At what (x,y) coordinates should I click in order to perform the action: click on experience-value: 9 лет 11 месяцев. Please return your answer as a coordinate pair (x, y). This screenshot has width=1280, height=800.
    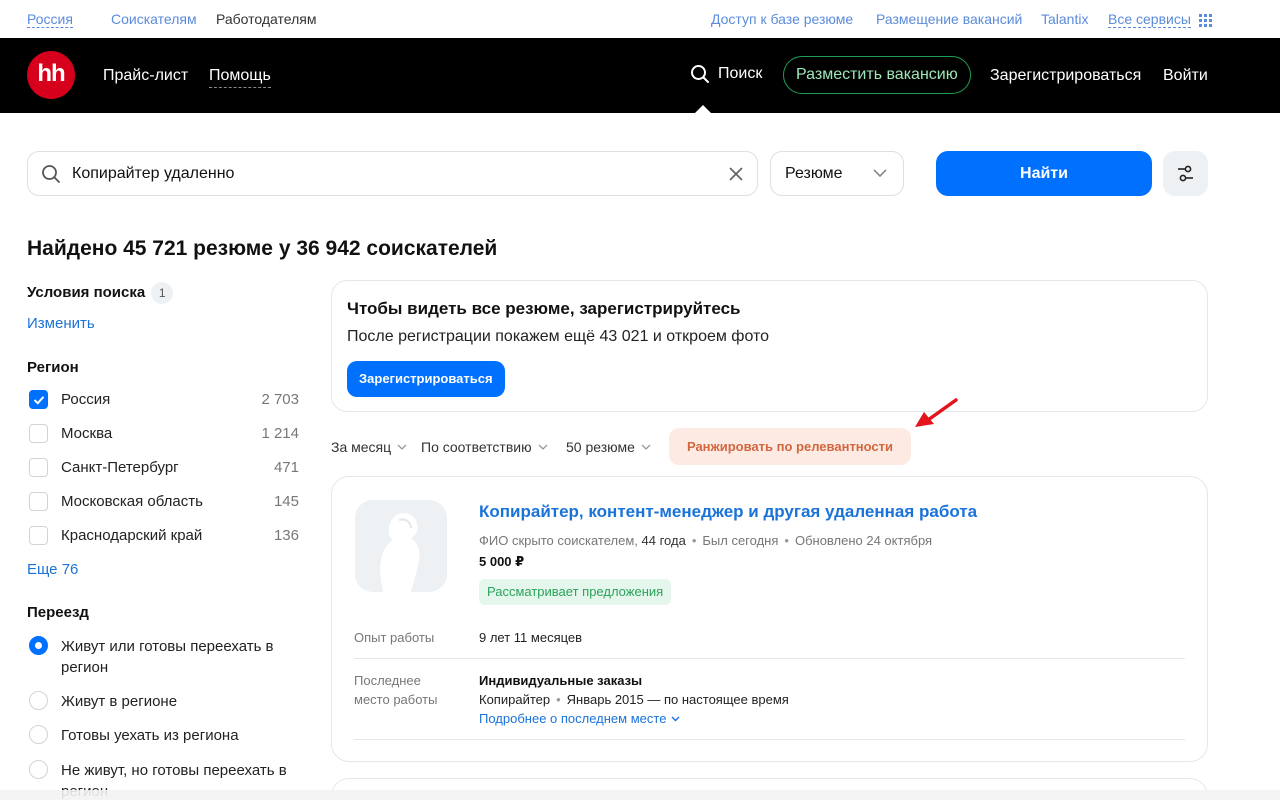
    Looking at the image, I should click on (531, 637).